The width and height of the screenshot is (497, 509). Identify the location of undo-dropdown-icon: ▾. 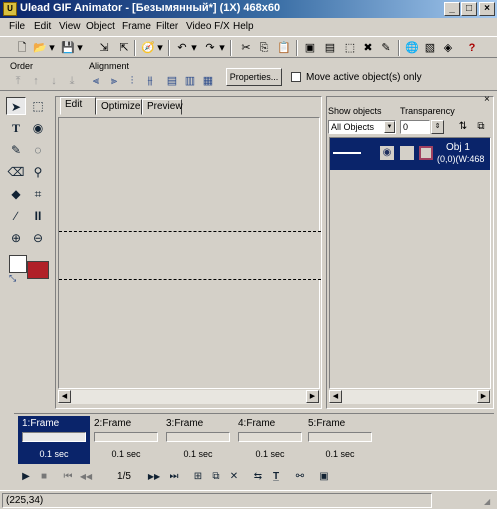
(194, 48).